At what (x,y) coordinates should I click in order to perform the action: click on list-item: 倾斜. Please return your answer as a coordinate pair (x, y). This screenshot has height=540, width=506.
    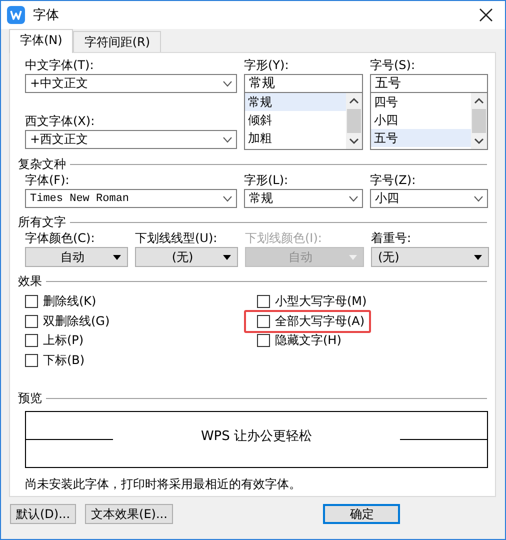
    Looking at the image, I should click on (295, 120).